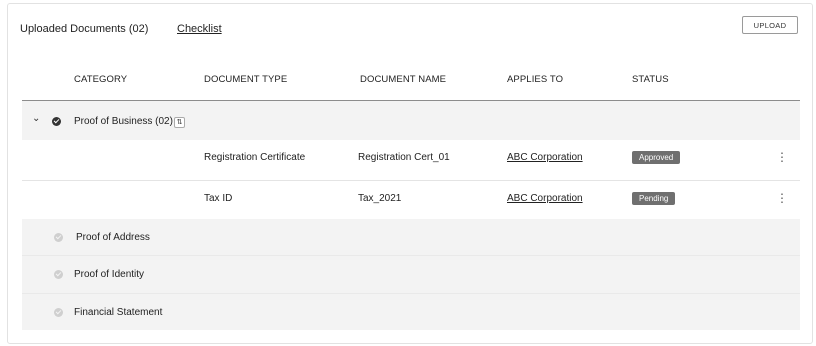  What do you see at coordinates (403, 79) in the screenshot?
I see `column-header-document-name: DOCUMENT NAME` at bounding box center [403, 79].